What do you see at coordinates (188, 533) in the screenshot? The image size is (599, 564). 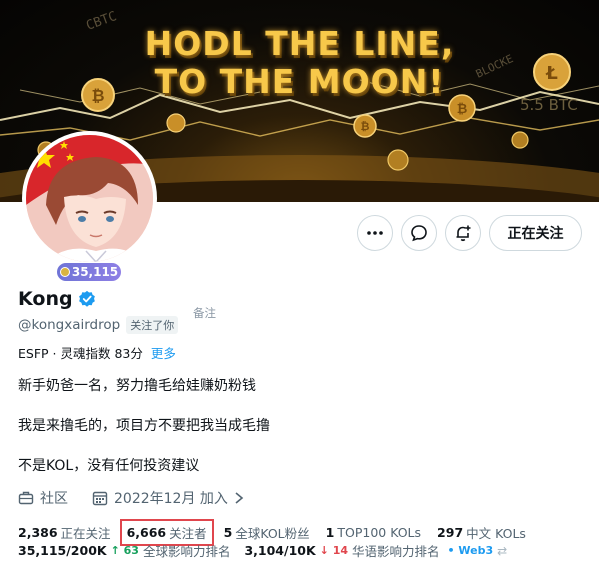 I see `followers-label: 关注者` at bounding box center [188, 533].